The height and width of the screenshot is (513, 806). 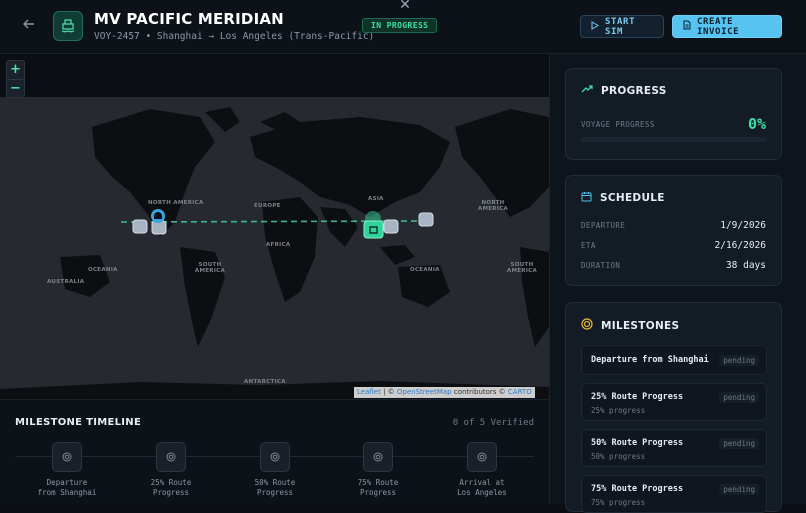 I want to click on map-label-north-america: NORTH AMERICA, so click(x=176, y=203).